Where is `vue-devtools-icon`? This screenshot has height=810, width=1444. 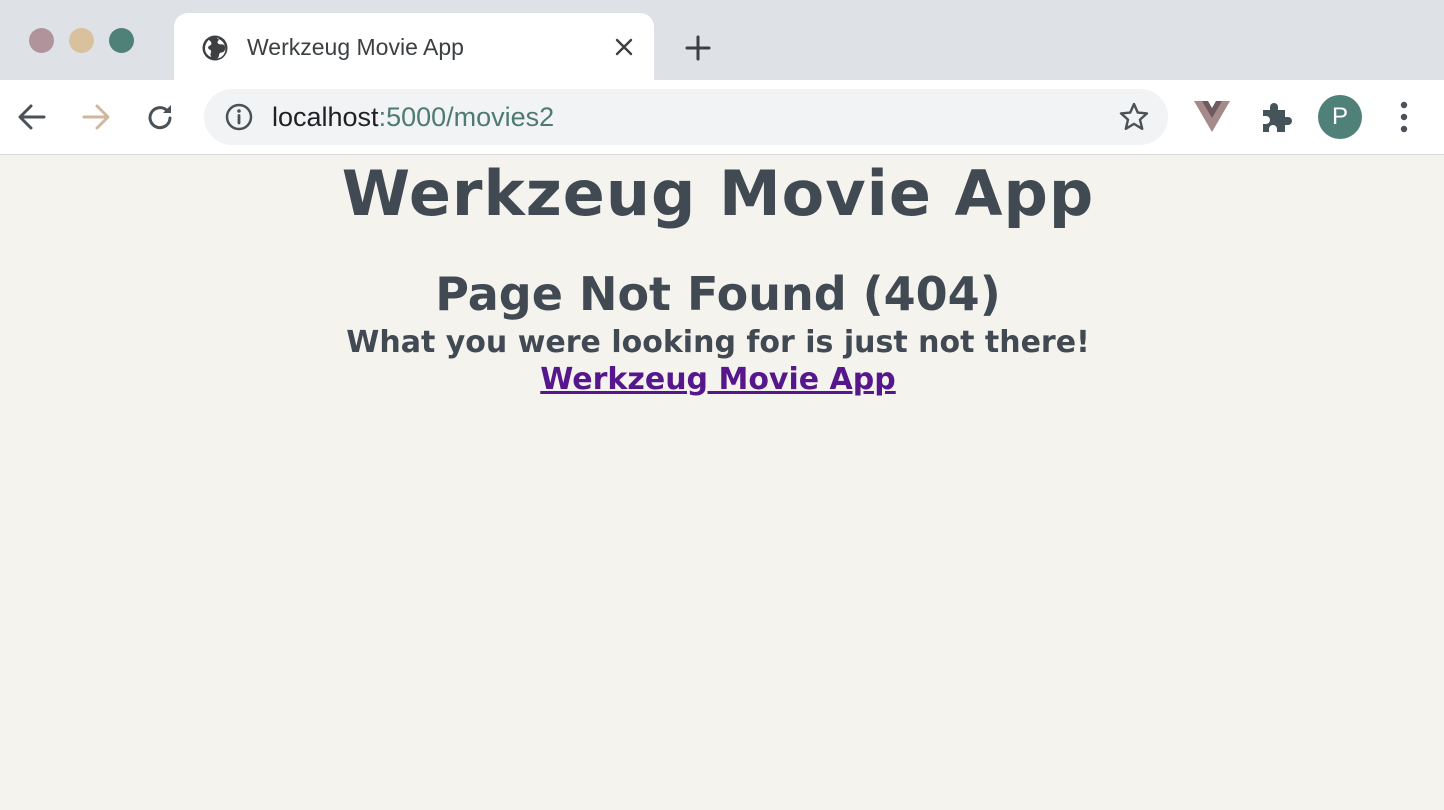 vue-devtools-icon is located at coordinates (1212, 116).